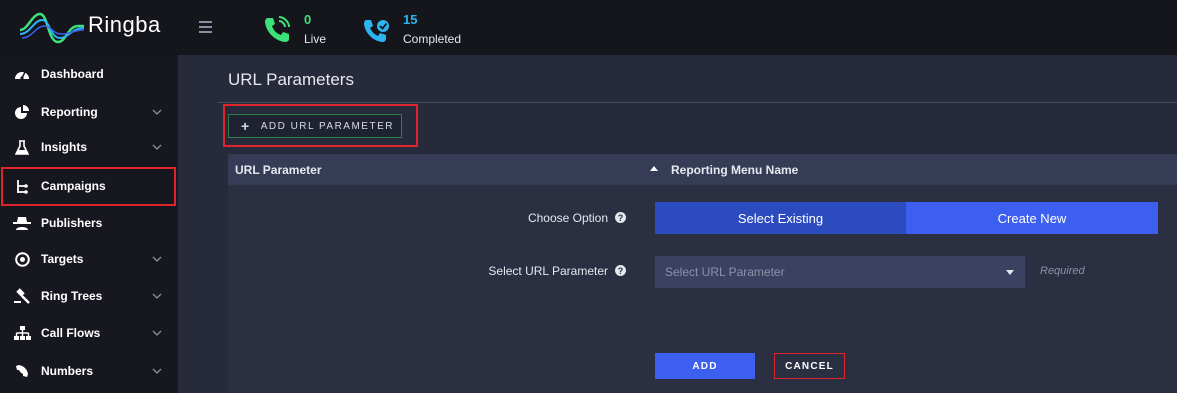 This screenshot has height=393, width=1177. I want to click on add-button: ADD, so click(705, 366).